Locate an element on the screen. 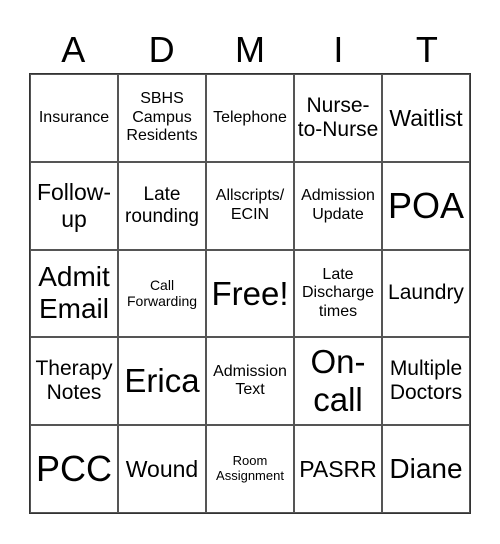  bingo-cell: PCC is located at coordinates (74, 469).